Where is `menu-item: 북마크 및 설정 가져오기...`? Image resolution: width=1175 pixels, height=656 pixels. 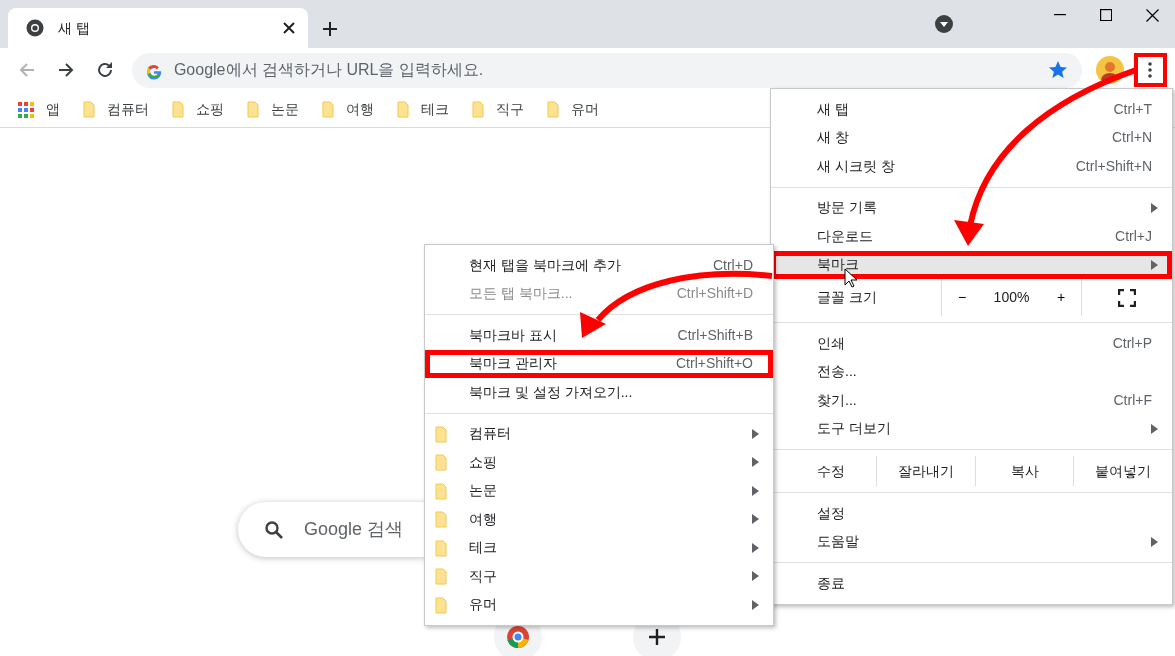
menu-item: 북마크 및 설정 가져오기... is located at coordinates (599, 392).